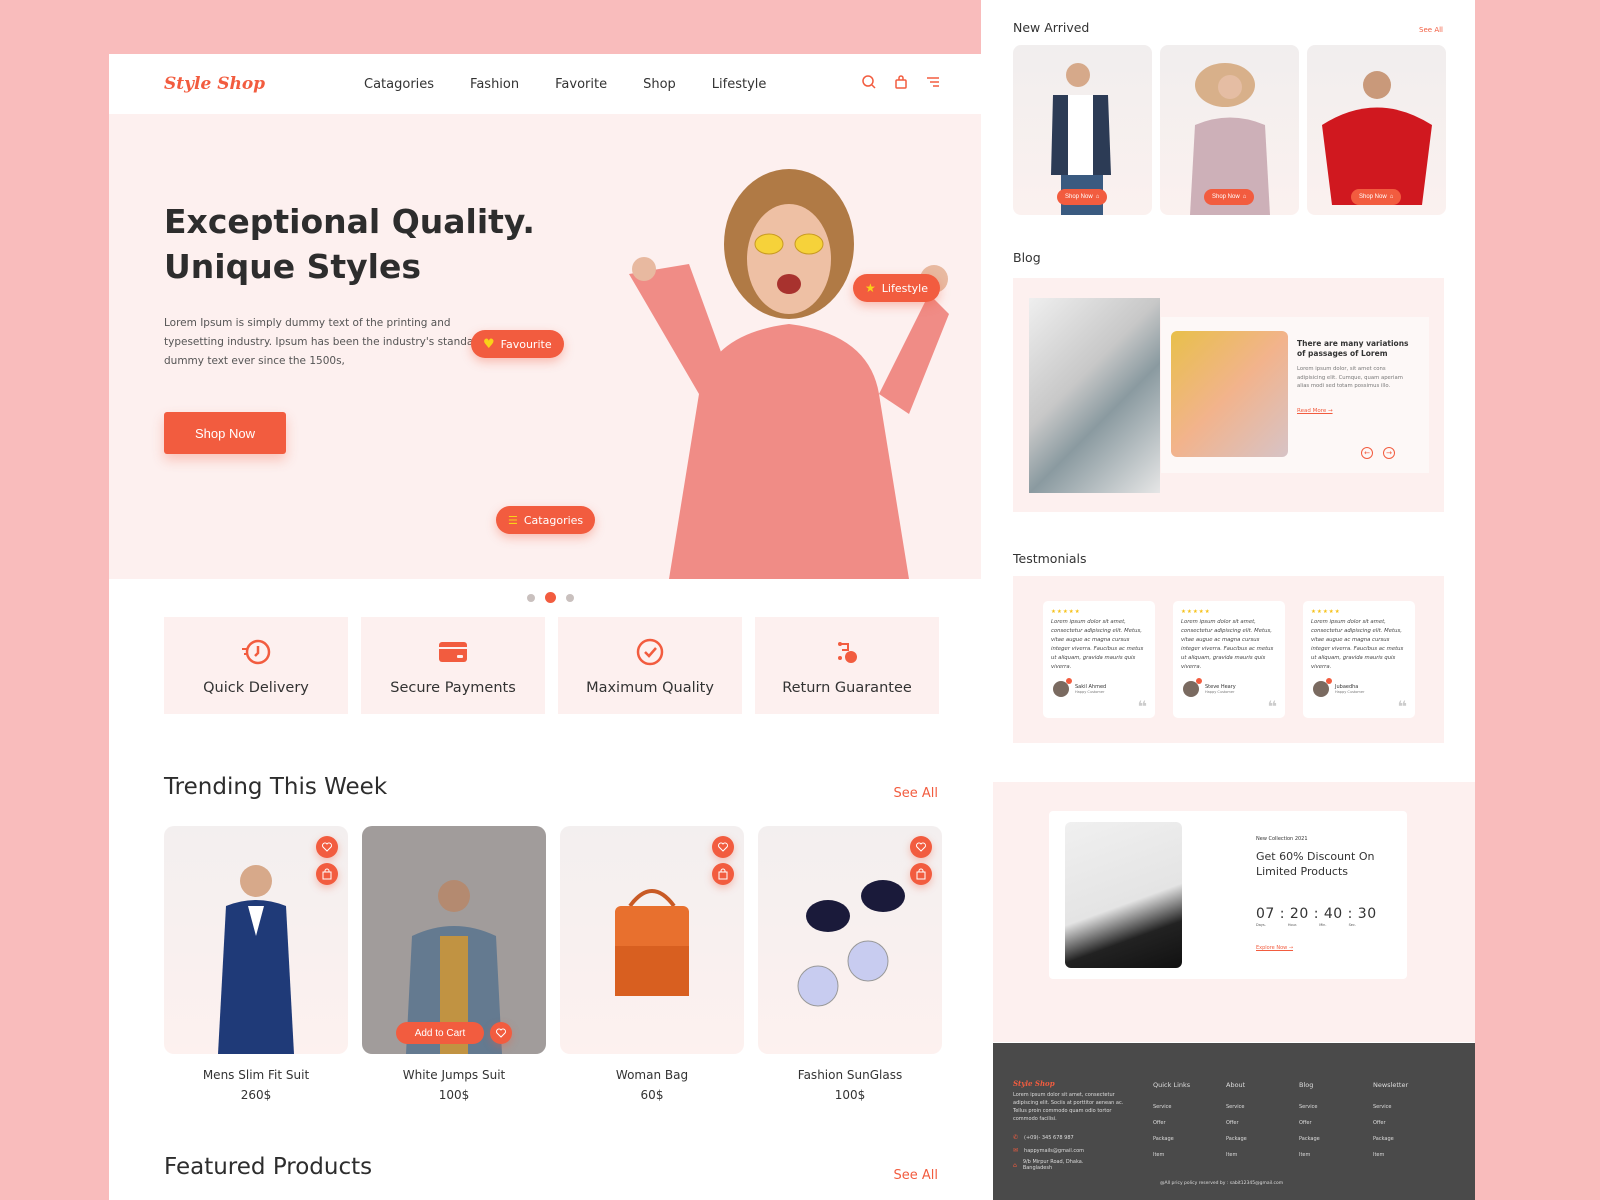  I want to click on product-card: Woman Bag 60$, so click(652, 964).